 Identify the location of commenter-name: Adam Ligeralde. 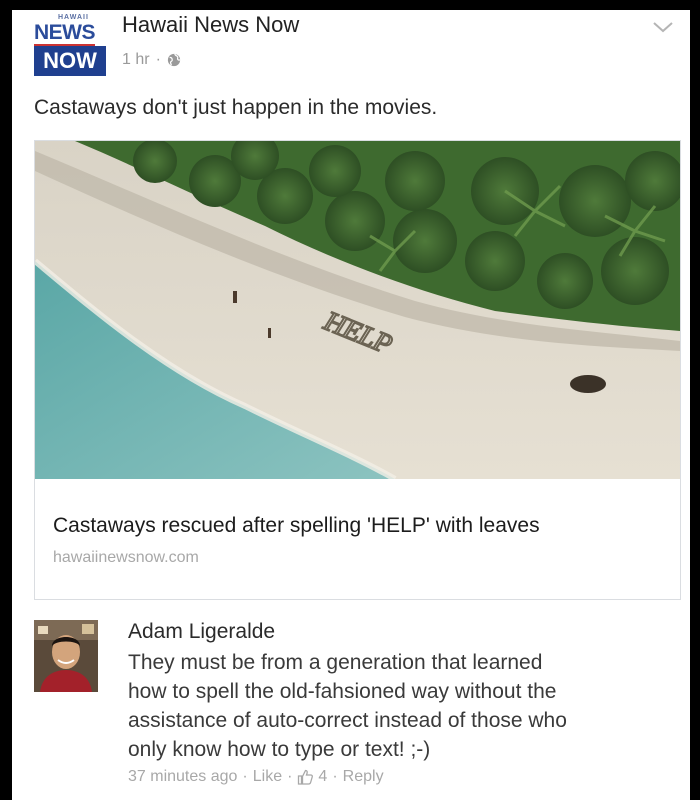
(201, 632).